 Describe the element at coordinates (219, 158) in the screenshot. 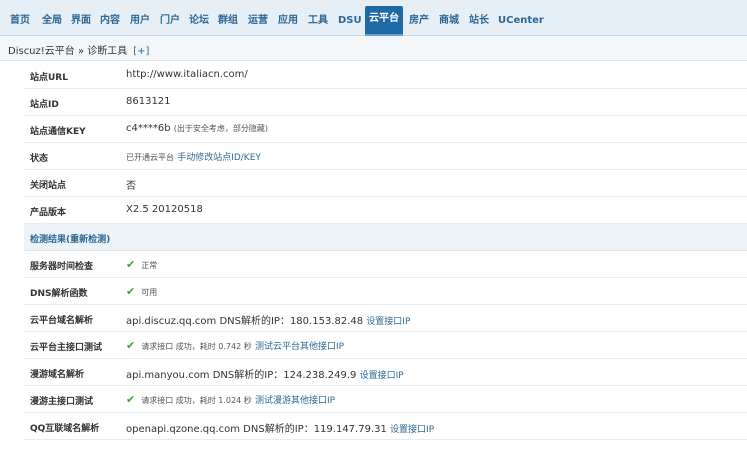

I see `edit-site-key-link: 手动修改站点ID/KEY` at that location.